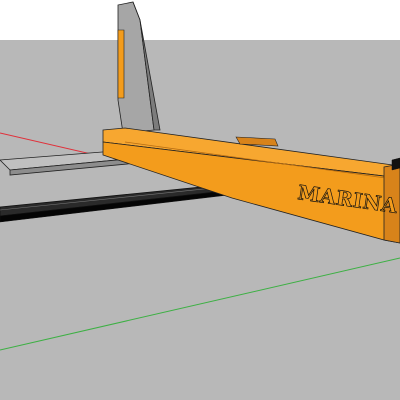 Image resolution: width=400 pixels, height=400 pixels. What do you see at coordinates (200, 20) in the screenshot?
I see `sky` at bounding box center [200, 20].